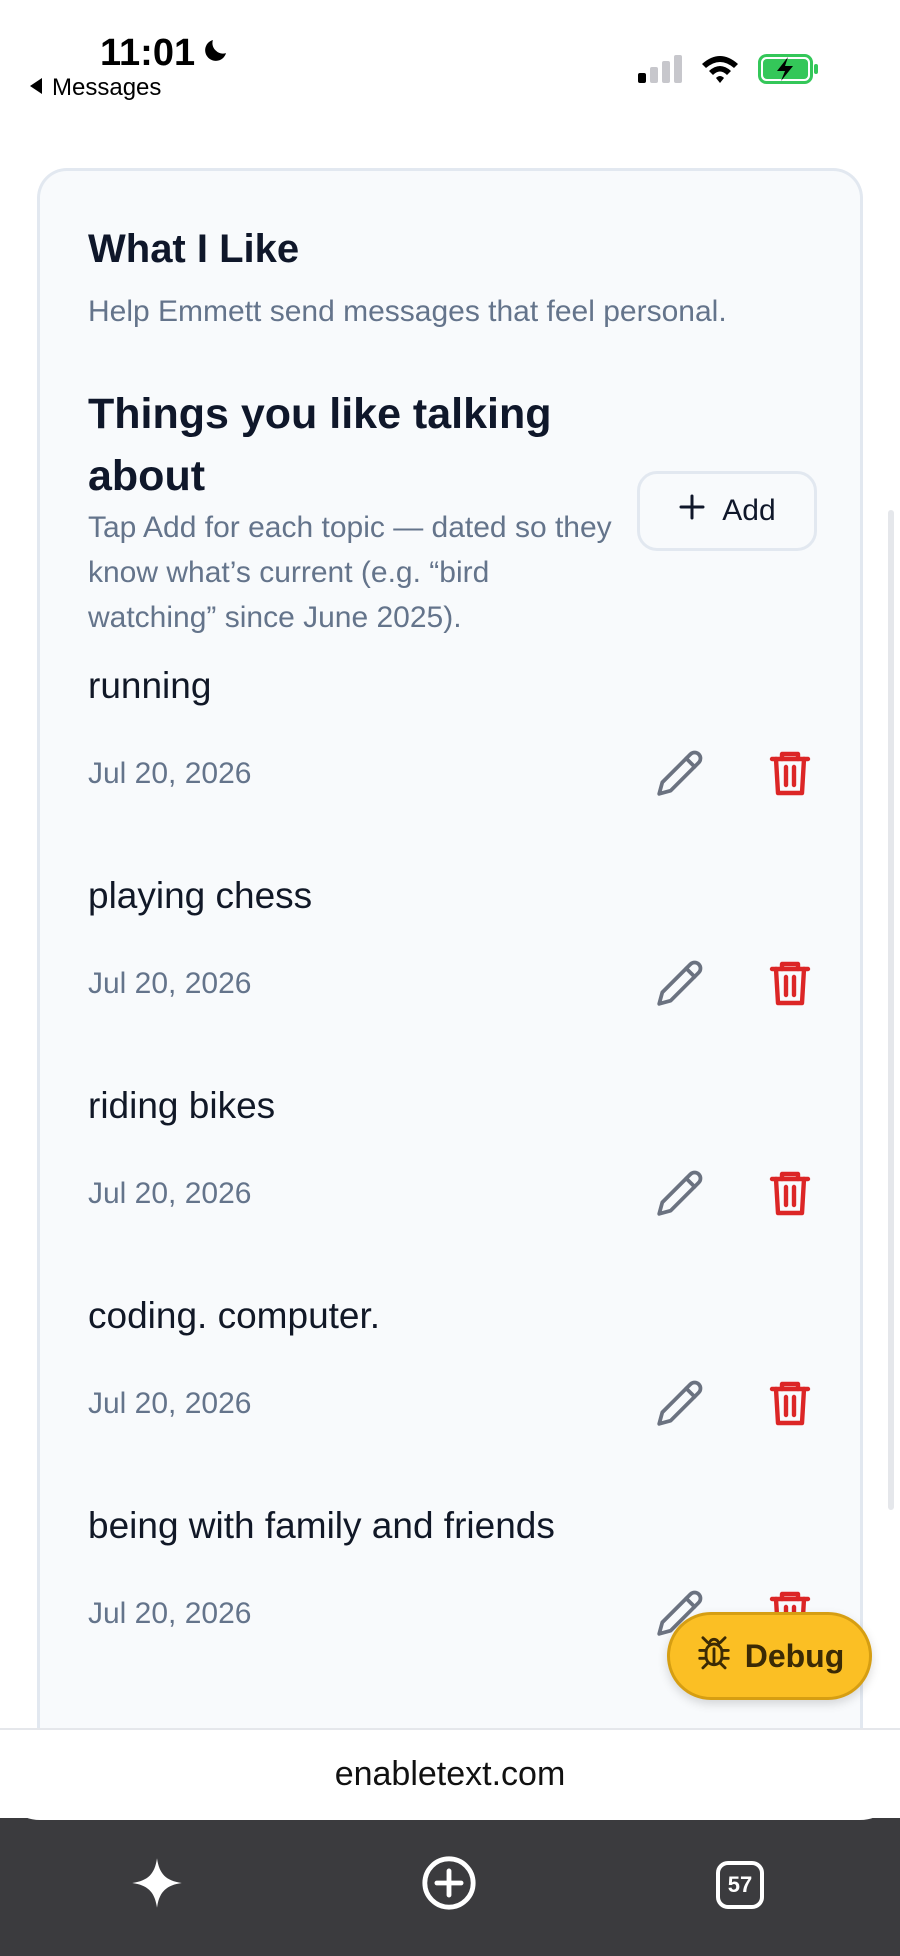 This screenshot has width=900, height=1956. I want to click on plus-circle-icon, so click(449, 1885).